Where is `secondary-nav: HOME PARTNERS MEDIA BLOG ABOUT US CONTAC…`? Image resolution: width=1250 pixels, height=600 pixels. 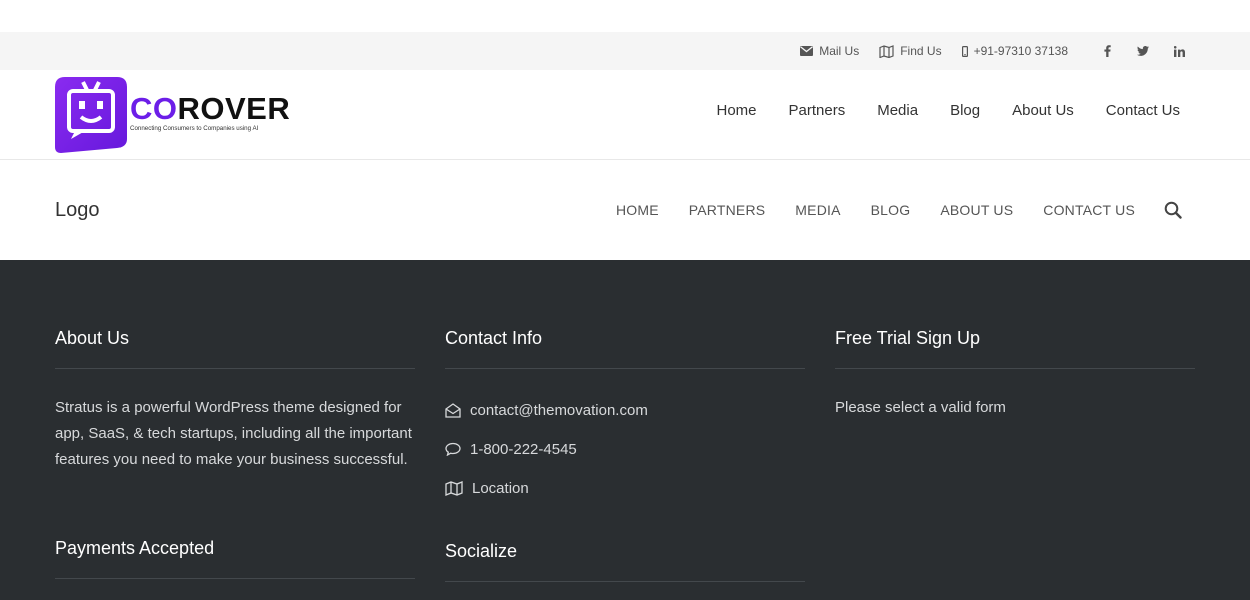
secondary-nav: HOME PARTNERS MEDIA BLOG ABOUT US CONTAC… is located at coordinates (860, 210).